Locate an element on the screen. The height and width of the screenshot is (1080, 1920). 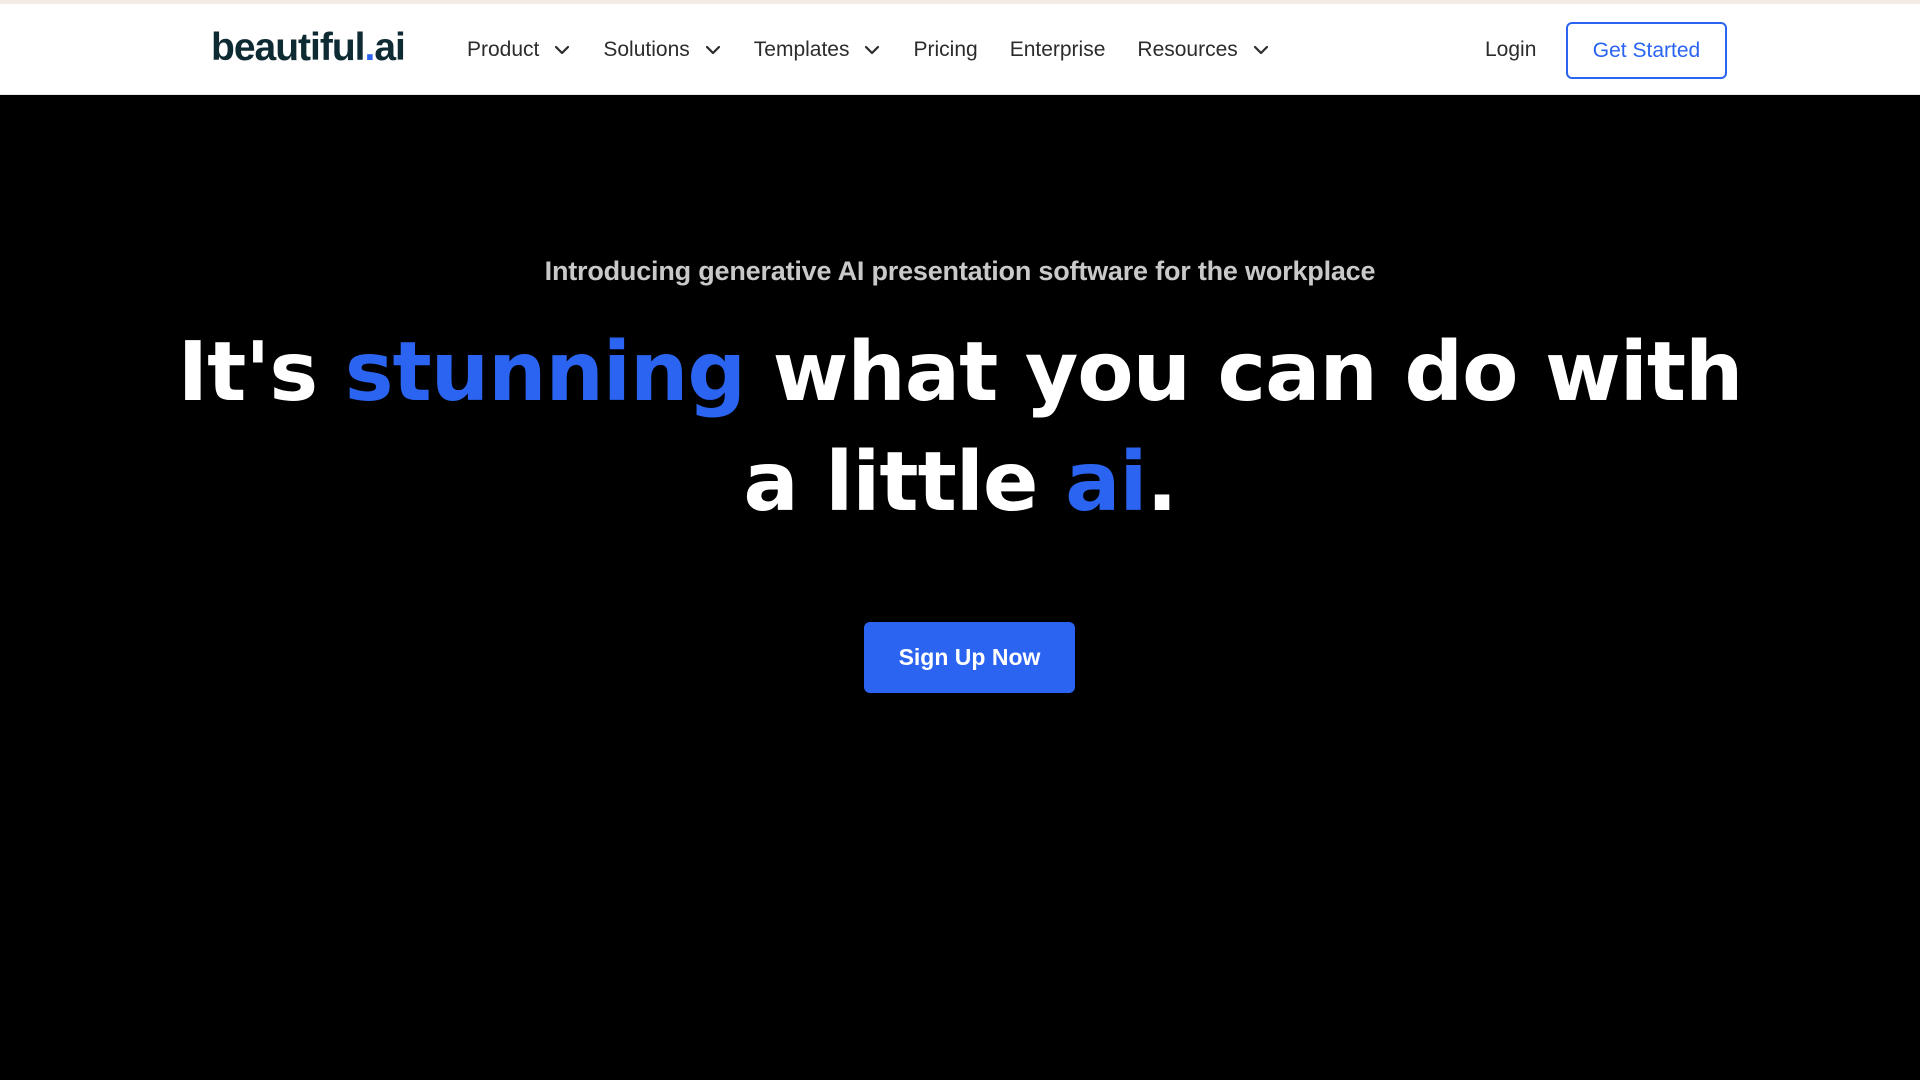
headline-text: It's is located at coordinates (261, 372).